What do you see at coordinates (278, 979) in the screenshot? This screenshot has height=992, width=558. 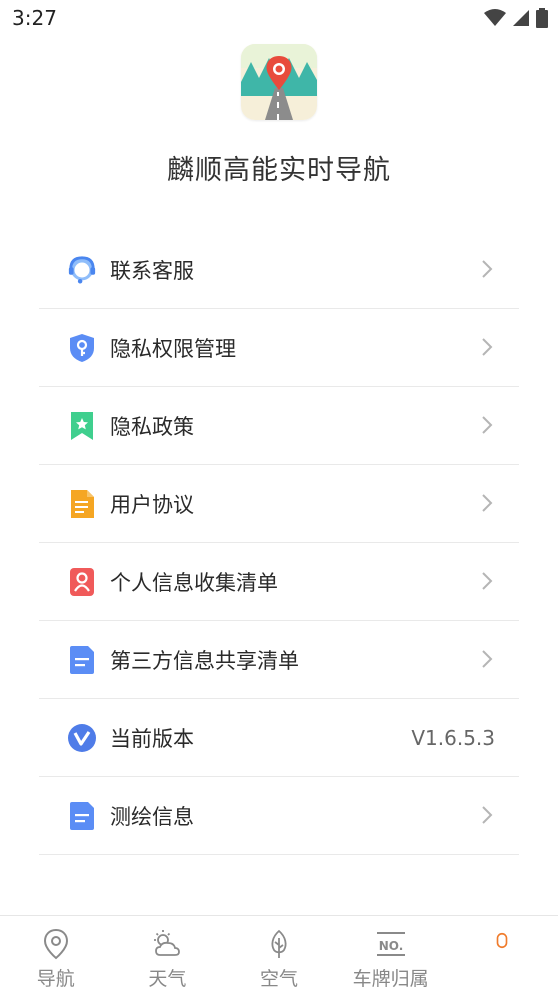 I see `tab-label: 空气` at bounding box center [278, 979].